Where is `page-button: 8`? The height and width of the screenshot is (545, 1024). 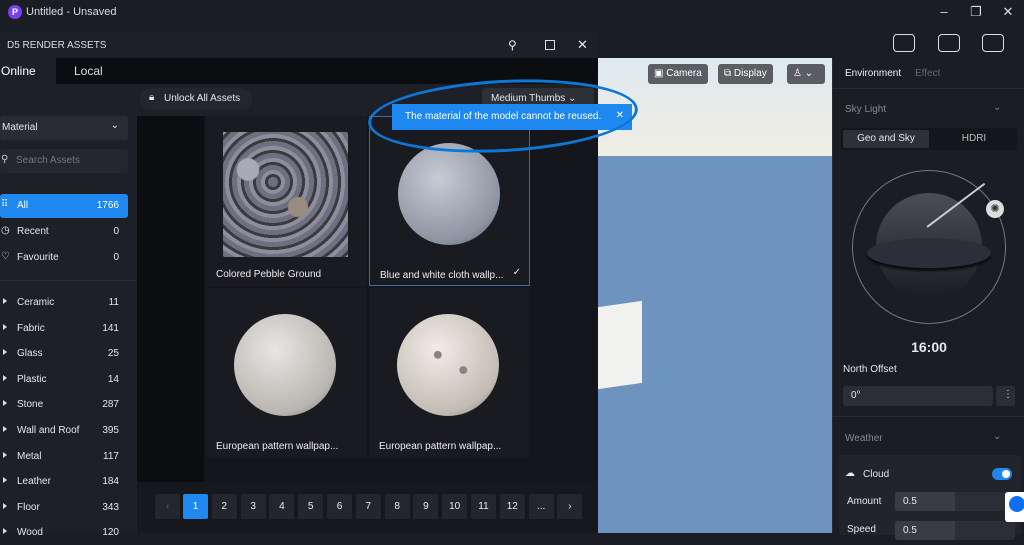
page-button: 8 is located at coordinates (397, 506).